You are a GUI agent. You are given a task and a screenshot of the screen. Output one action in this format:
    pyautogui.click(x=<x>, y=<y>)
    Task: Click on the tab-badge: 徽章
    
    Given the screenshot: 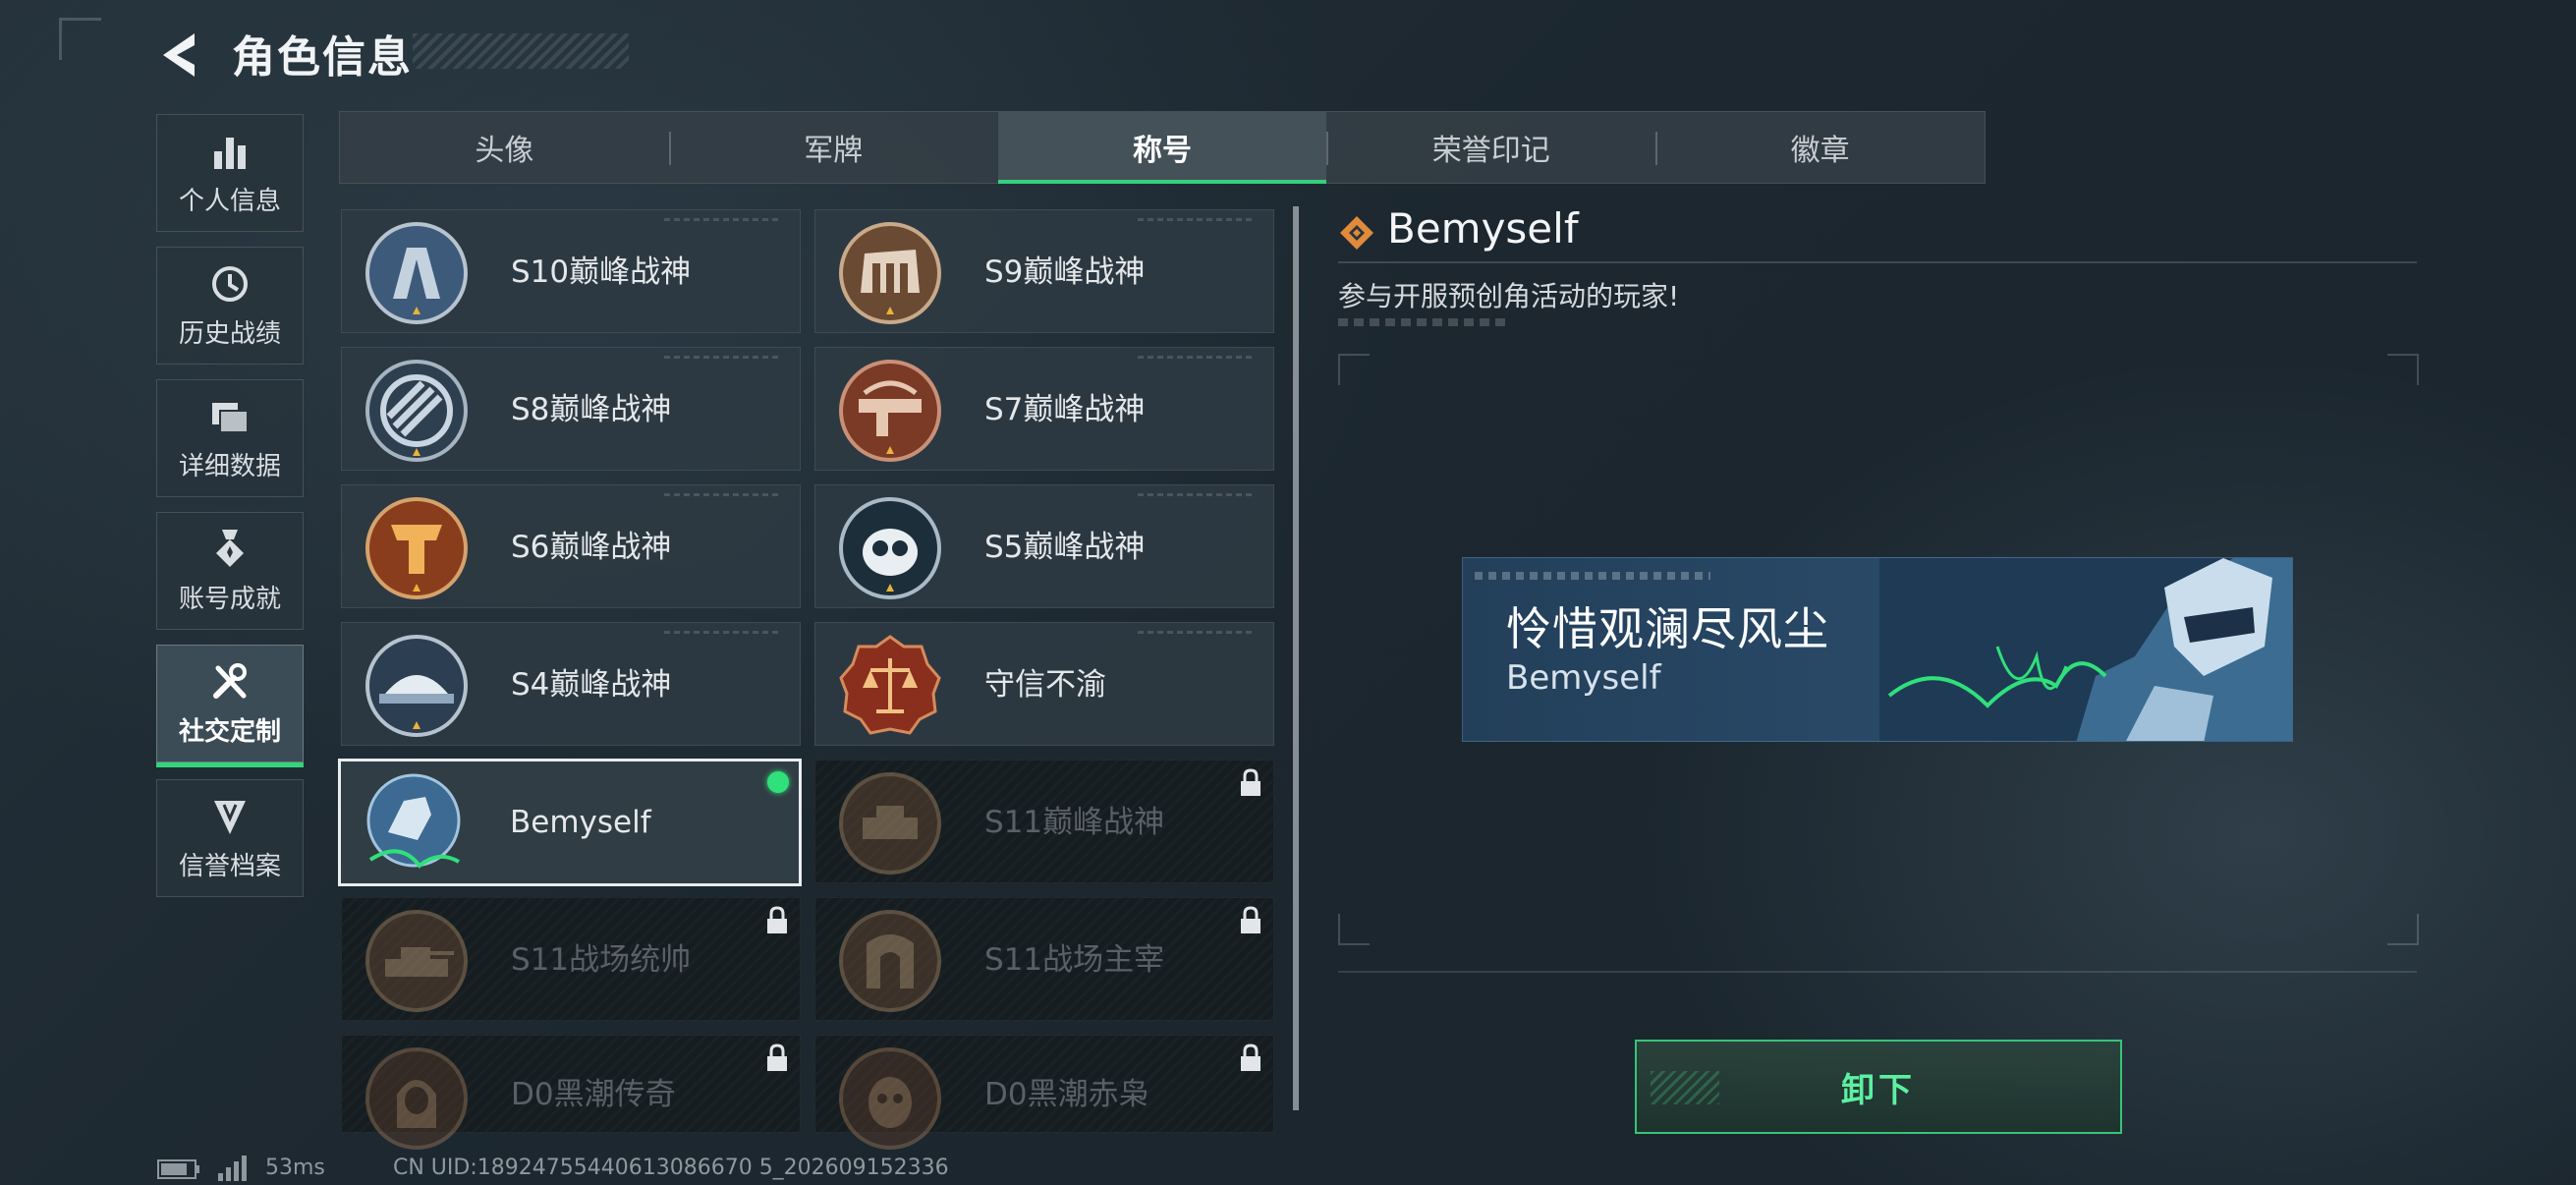 What is the action you would take?
    pyautogui.click(x=1820, y=148)
    